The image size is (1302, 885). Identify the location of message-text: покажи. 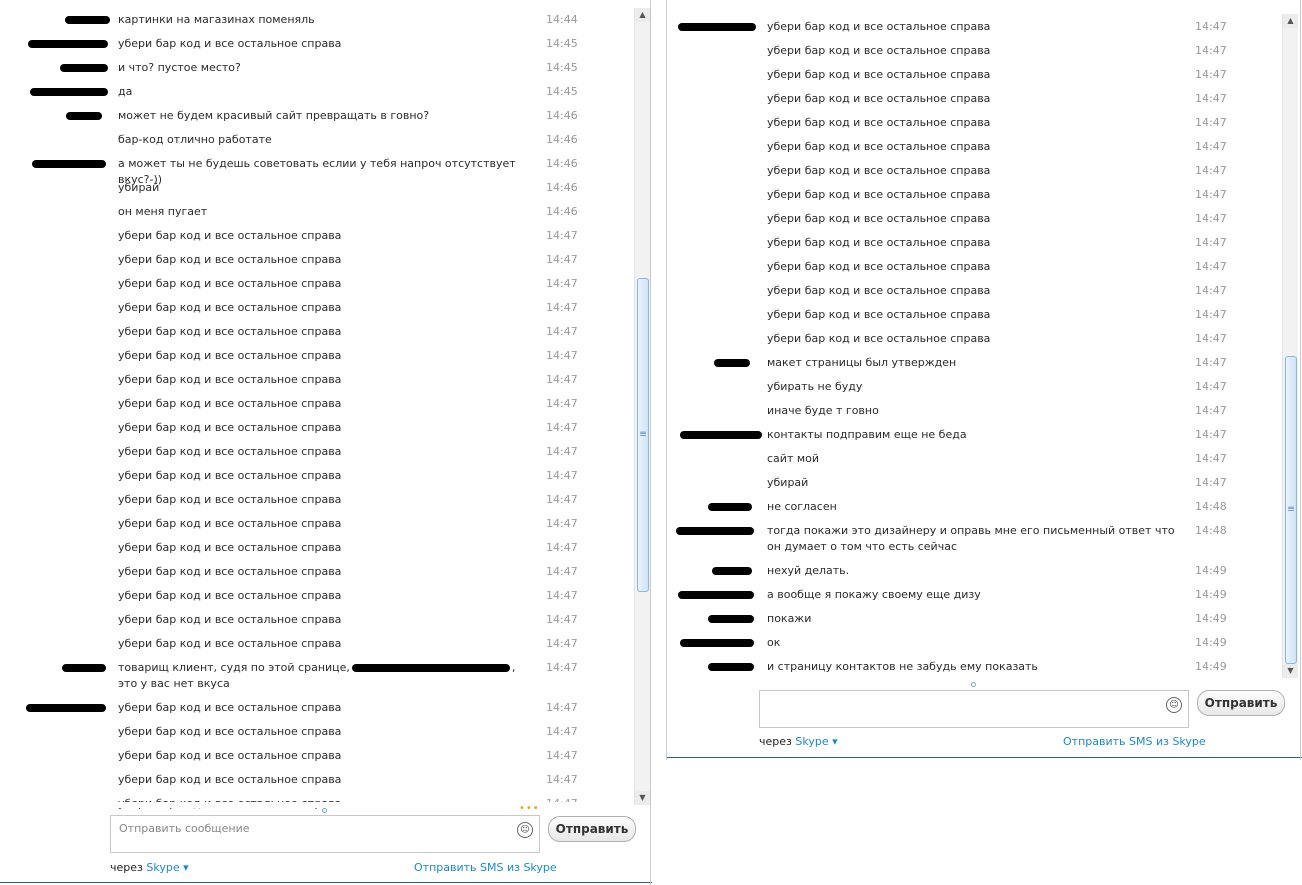
(789, 618).